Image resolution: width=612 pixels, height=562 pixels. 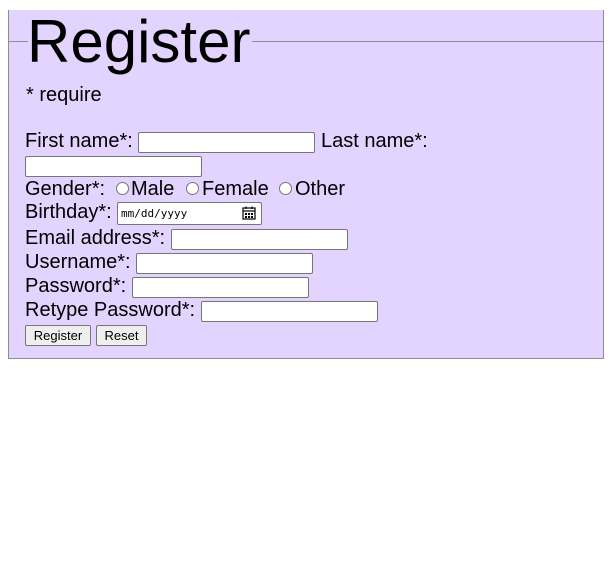 What do you see at coordinates (110, 310) in the screenshot?
I see `retype-password-label: Retype Password*:` at bounding box center [110, 310].